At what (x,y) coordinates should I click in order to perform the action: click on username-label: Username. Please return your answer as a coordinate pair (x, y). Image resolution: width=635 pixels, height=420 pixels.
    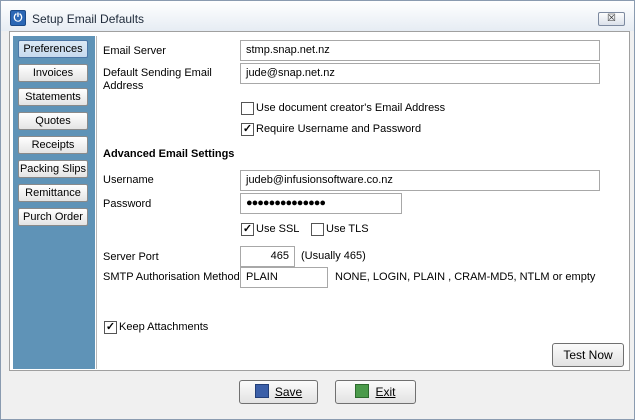
    Looking at the image, I should click on (128, 180).